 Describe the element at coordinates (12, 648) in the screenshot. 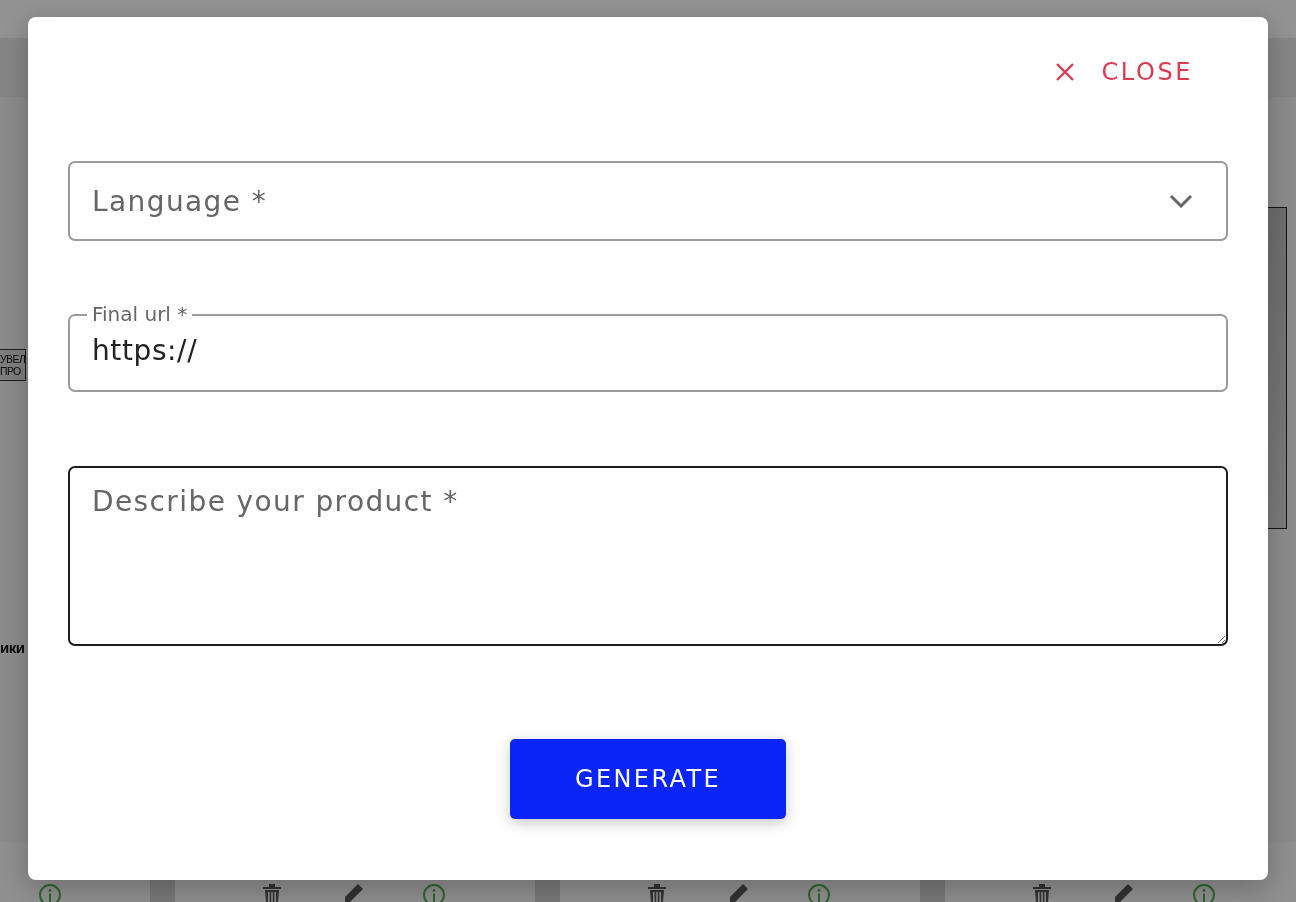

I see `page-heading: ики` at that location.